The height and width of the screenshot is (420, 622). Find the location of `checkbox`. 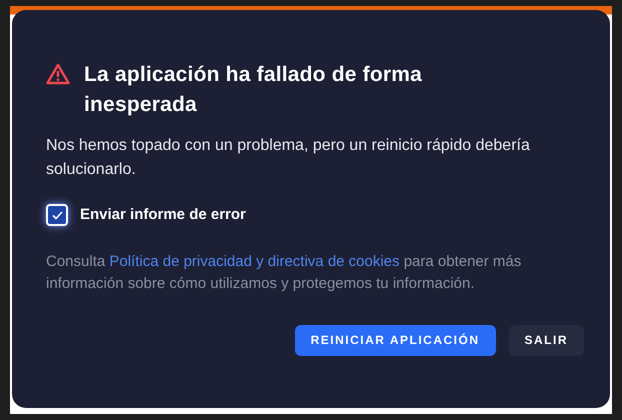

checkbox is located at coordinates (57, 215).